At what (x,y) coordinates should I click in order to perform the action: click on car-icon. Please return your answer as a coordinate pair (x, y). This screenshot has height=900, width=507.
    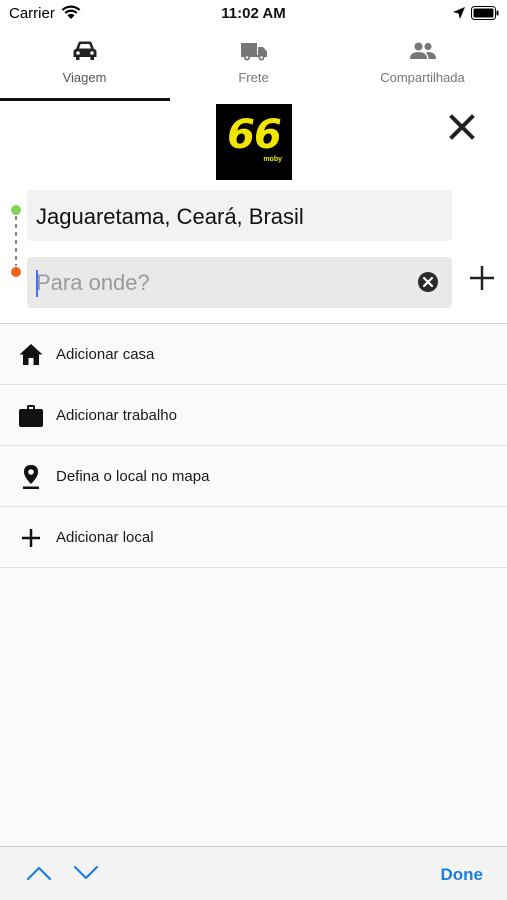
    Looking at the image, I should click on (84, 50).